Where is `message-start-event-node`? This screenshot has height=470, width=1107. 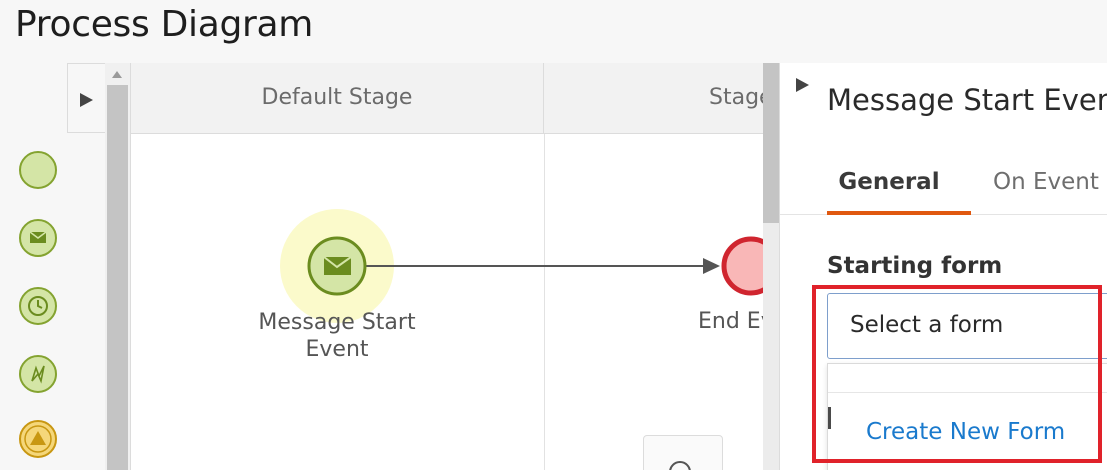
message-start-event-node is located at coordinates (337, 266).